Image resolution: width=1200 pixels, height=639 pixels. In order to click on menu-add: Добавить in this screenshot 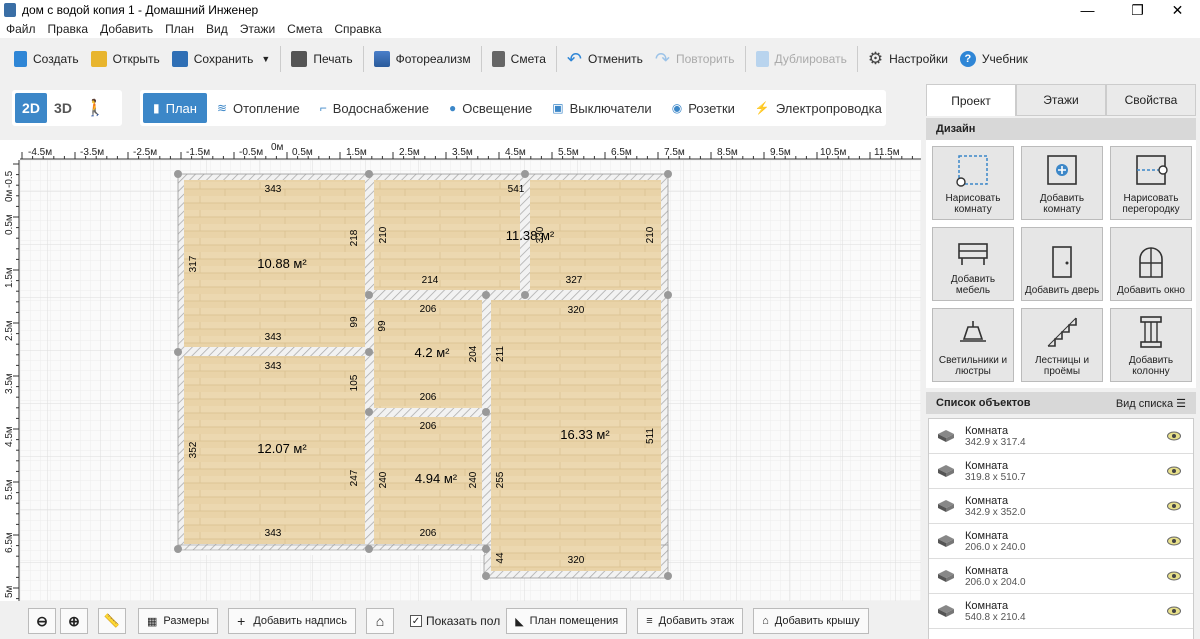, I will do `click(126, 29)`.